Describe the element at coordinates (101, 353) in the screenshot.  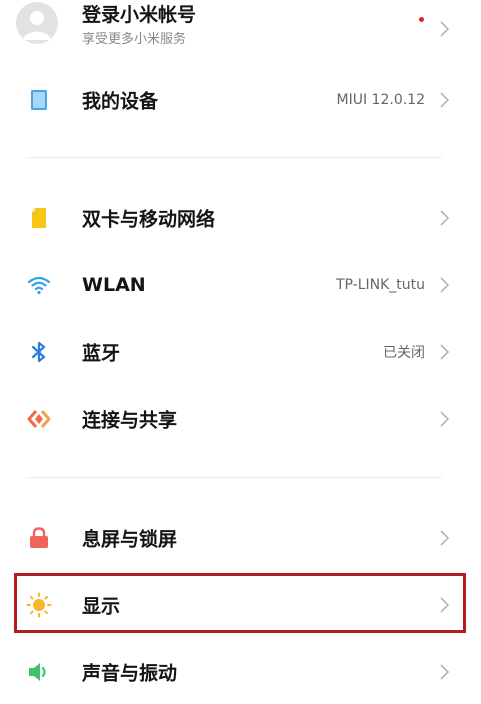
I see `bluetooth-label: 蓝牙` at that location.